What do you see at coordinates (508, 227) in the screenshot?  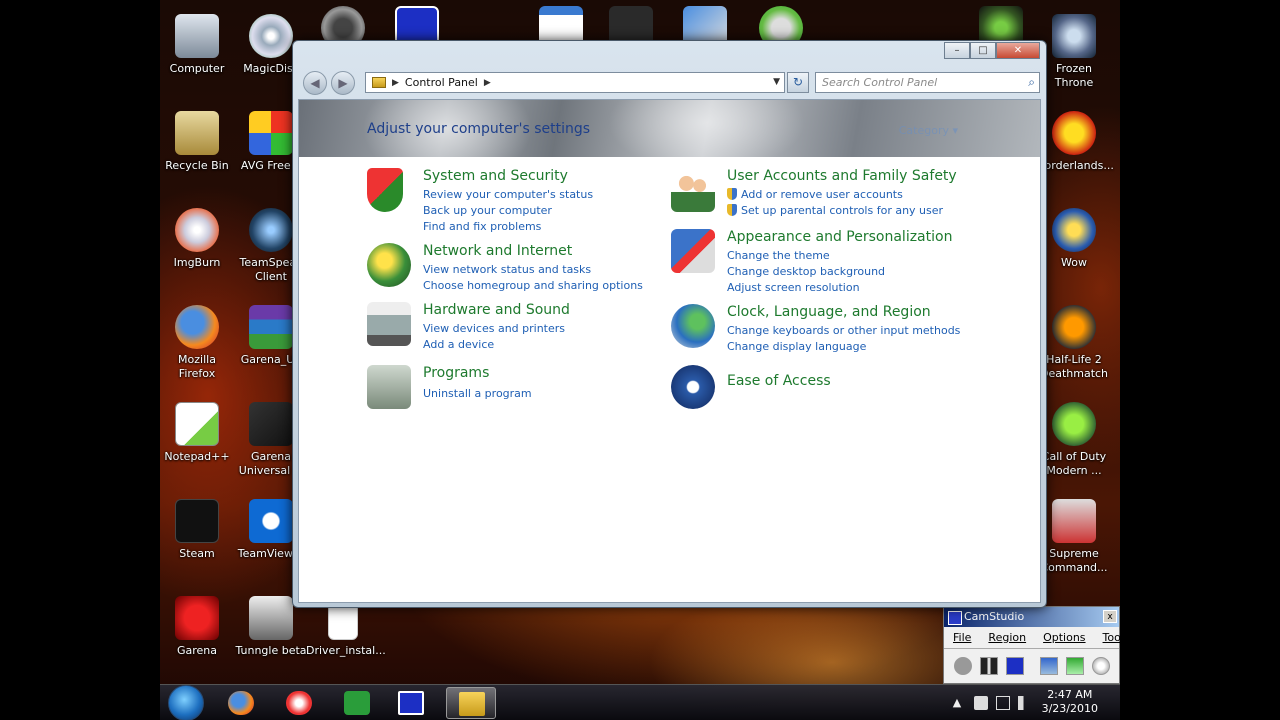 I see `category-link: Find and fix problems` at bounding box center [508, 227].